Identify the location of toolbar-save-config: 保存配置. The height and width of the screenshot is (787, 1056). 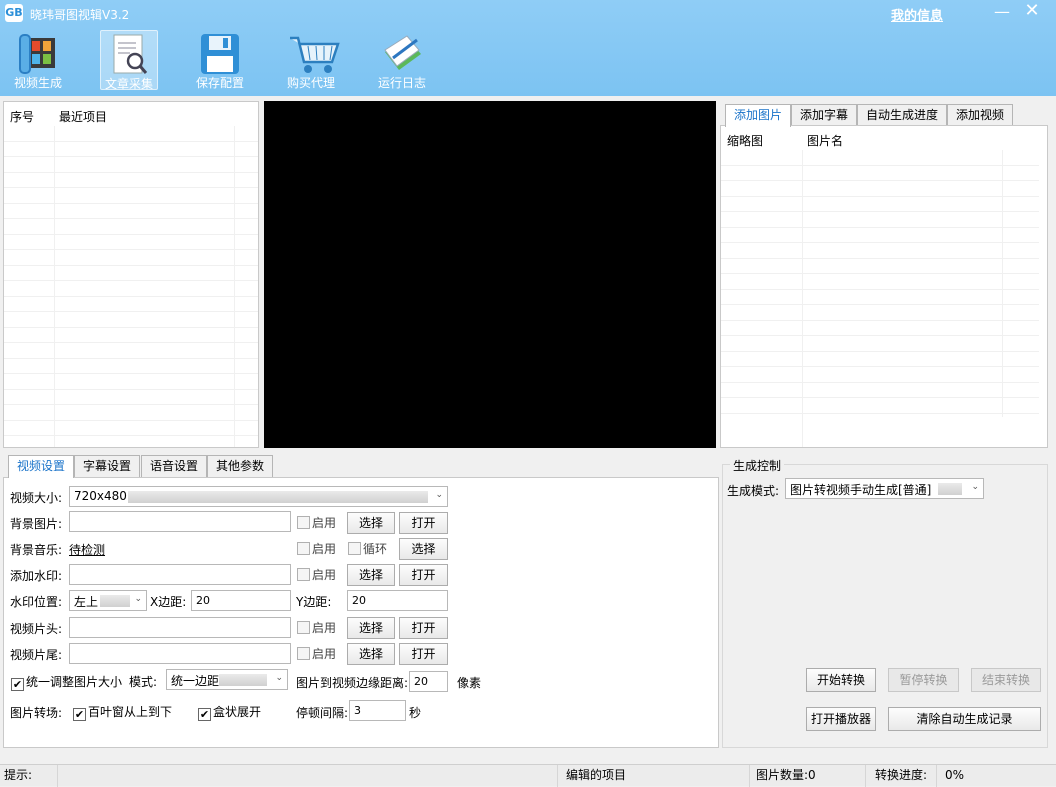
(220, 60).